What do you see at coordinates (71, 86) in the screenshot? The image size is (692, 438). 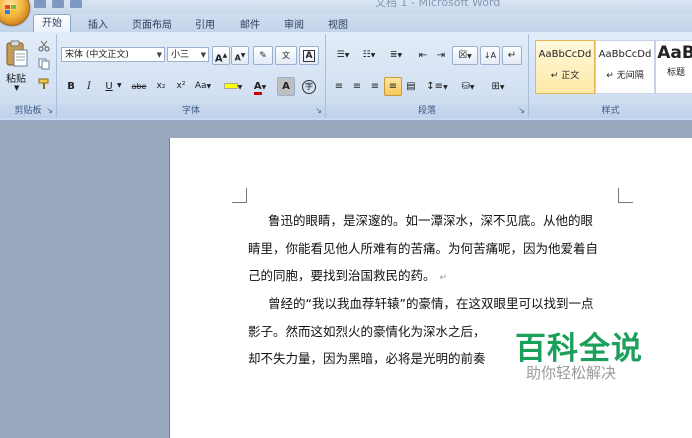 I see `bold-button: B` at bounding box center [71, 86].